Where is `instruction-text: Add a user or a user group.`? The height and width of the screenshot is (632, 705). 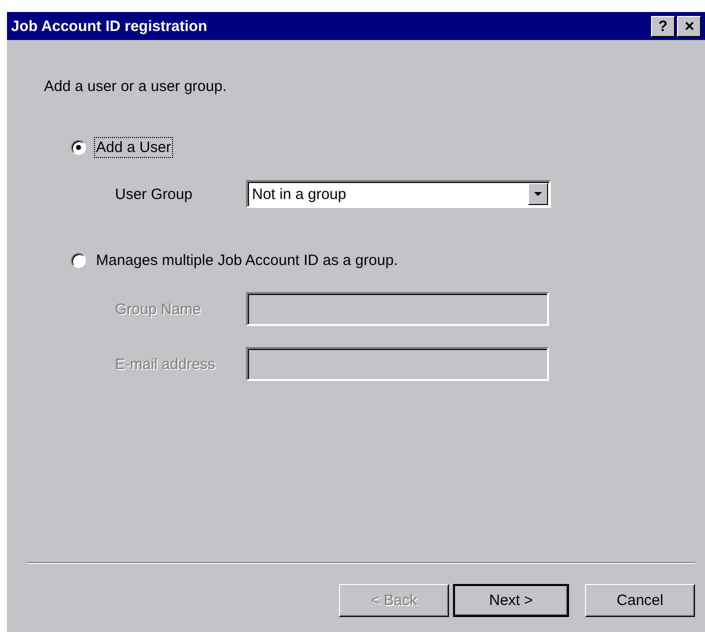
instruction-text: Add a user or a user group. is located at coordinates (136, 86).